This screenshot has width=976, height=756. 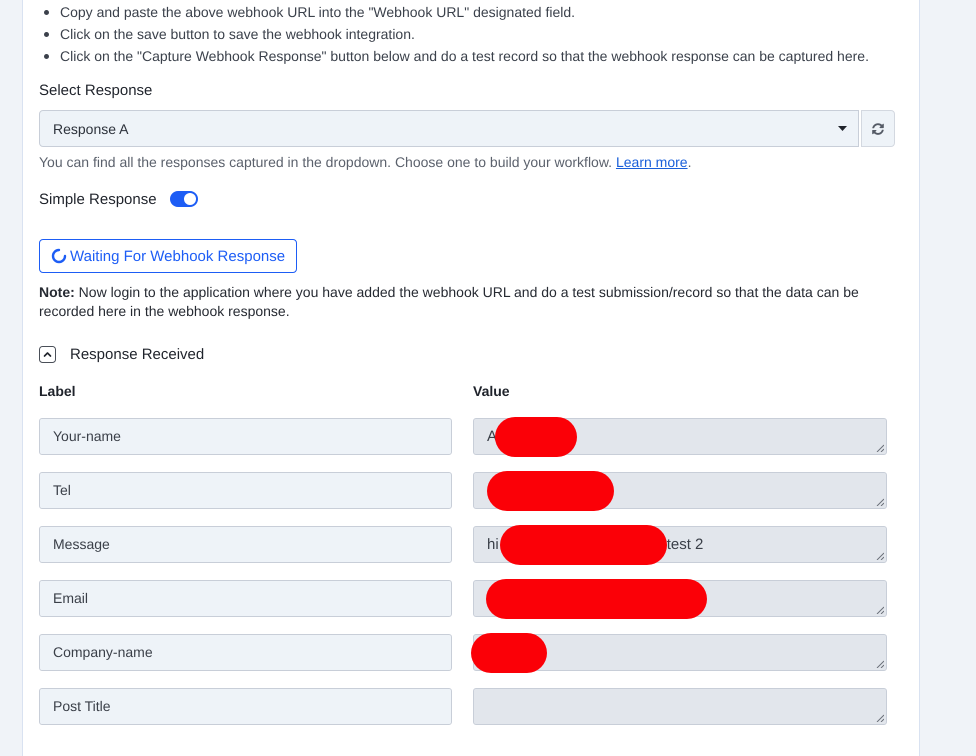 What do you see at coordinates (652, 162) in the screenshot?
I see `learn-more-link: Learn more` at bounding box center [652, 162].